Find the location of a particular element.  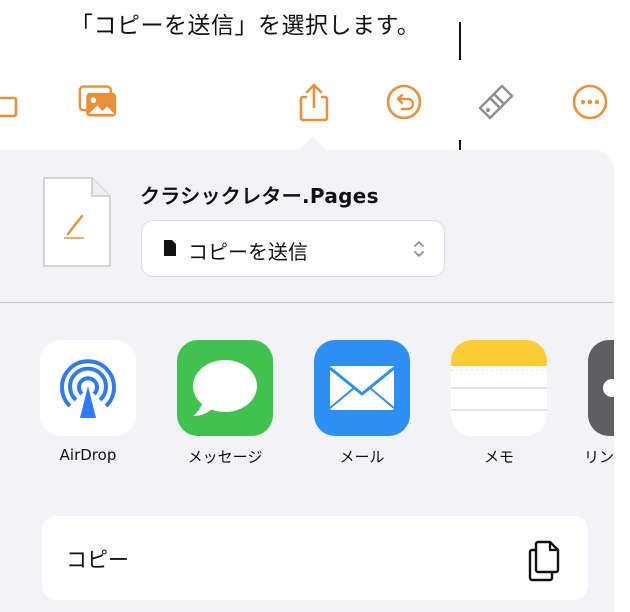

sheet-divider is located at coordinates (307, 302).